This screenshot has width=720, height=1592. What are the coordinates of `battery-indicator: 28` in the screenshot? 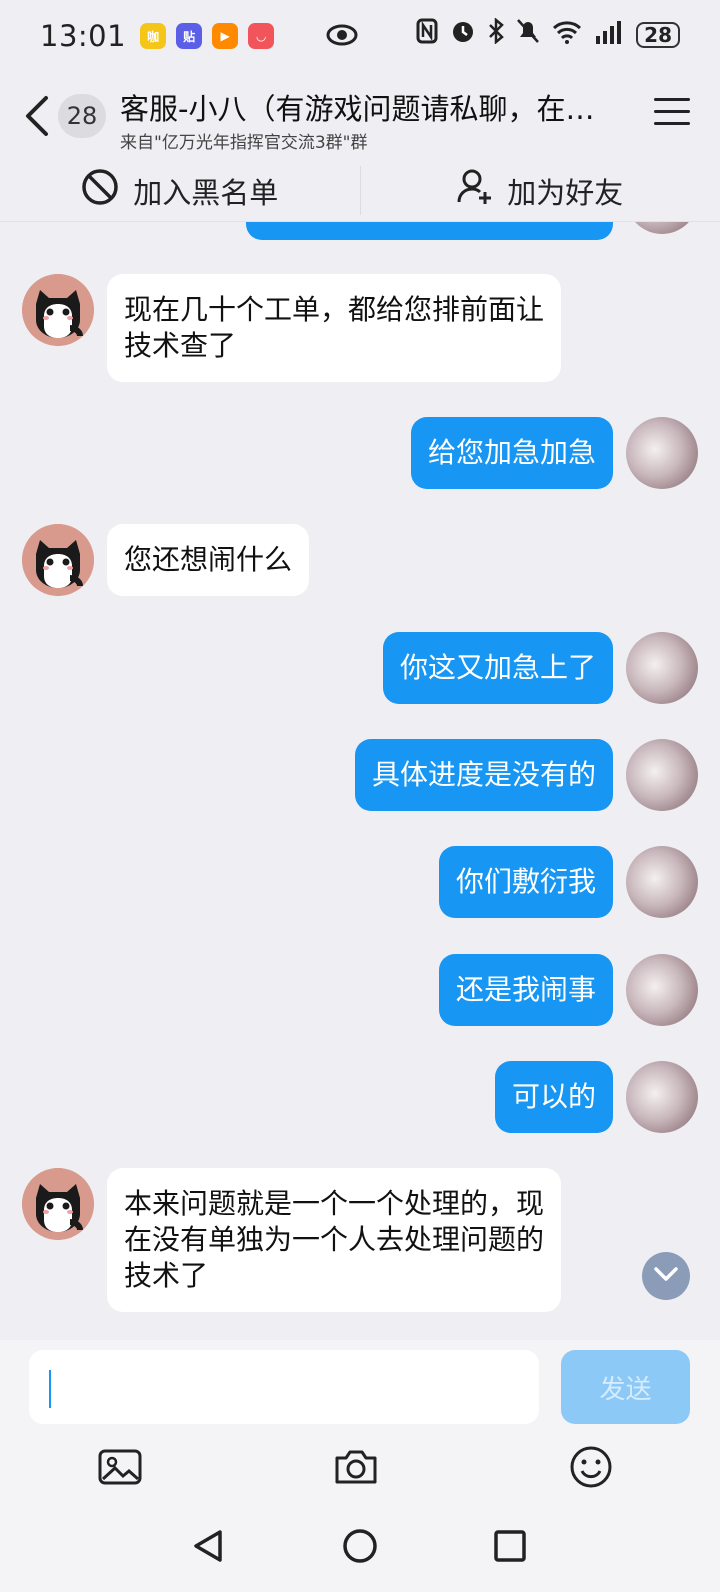 It's located at (658, 34).